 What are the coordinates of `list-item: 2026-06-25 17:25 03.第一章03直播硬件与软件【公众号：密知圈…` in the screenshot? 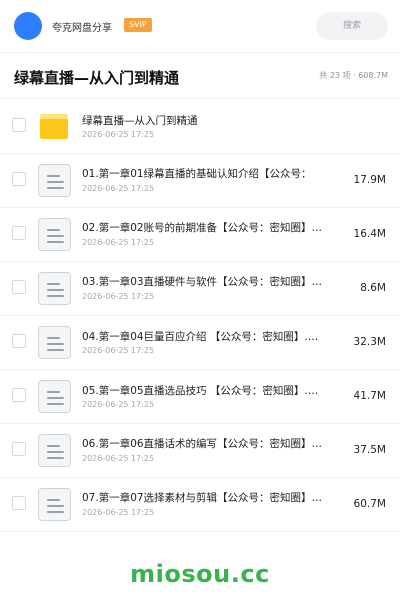 It's located at (200, 289).